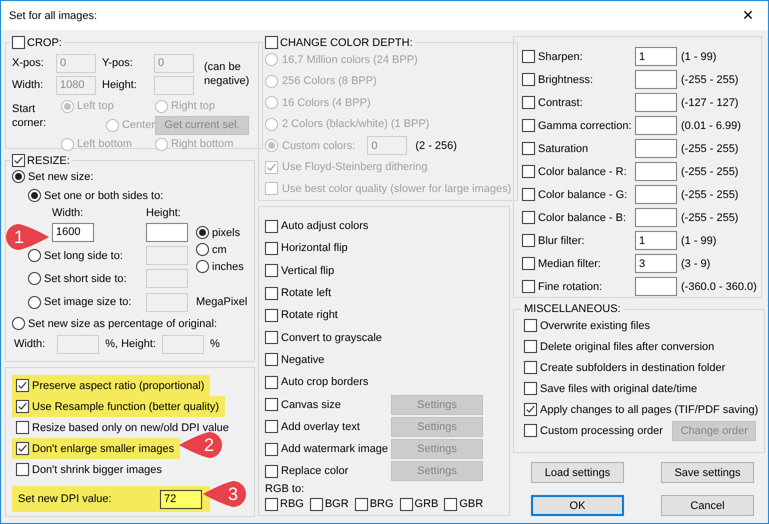 The image size is (769, 524). I want to click on option-label: Horizontal flip, so click(314, 248).